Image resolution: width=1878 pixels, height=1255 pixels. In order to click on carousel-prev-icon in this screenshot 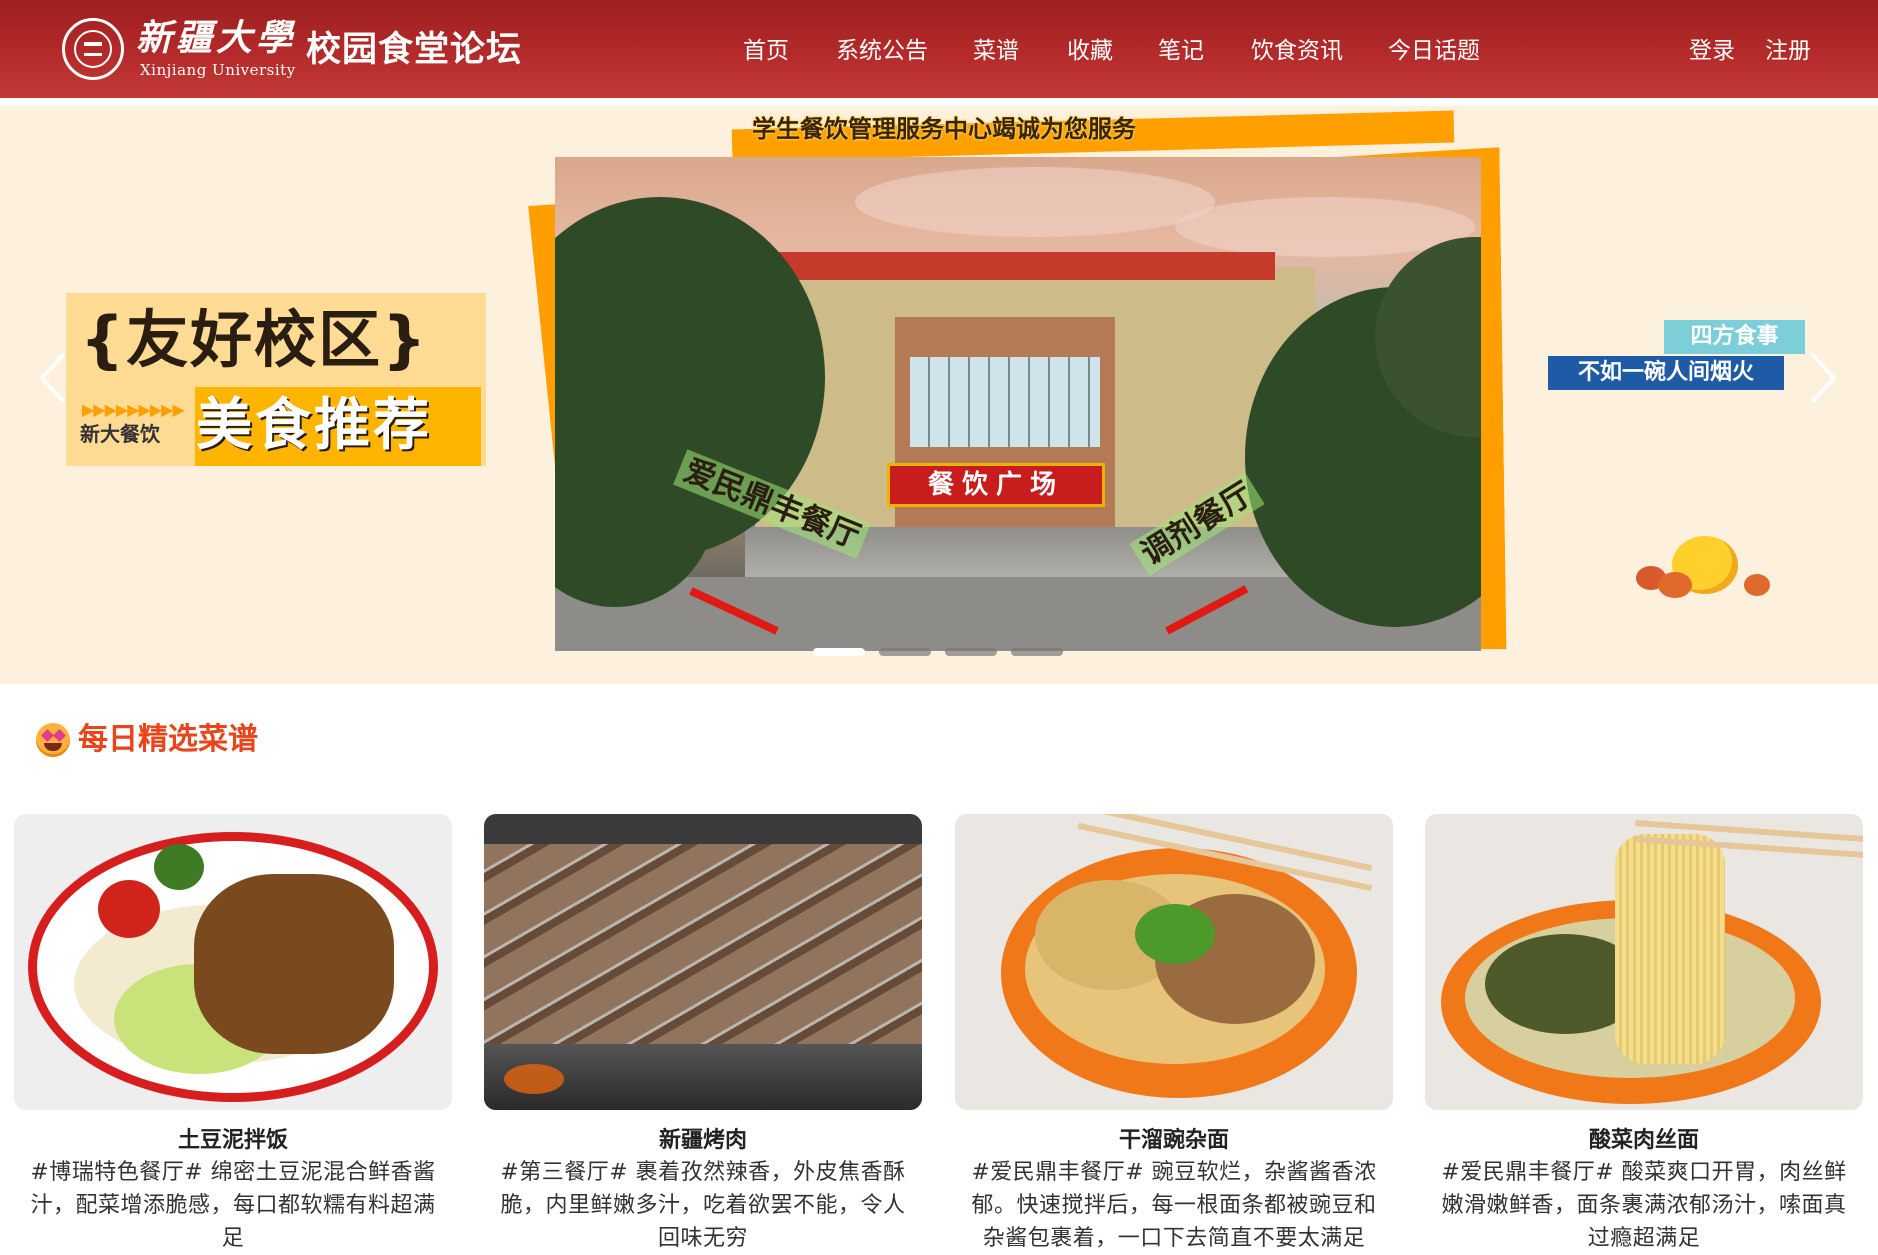, I will do `click(53, 378)`.